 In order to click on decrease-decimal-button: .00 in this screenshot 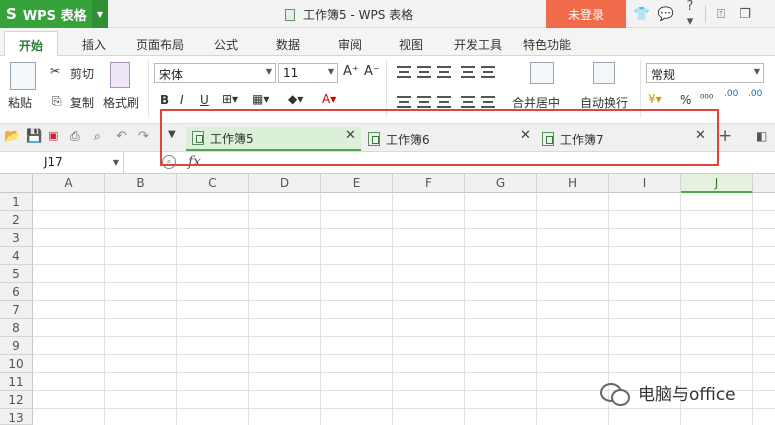, I will do `click(755, 94)`.